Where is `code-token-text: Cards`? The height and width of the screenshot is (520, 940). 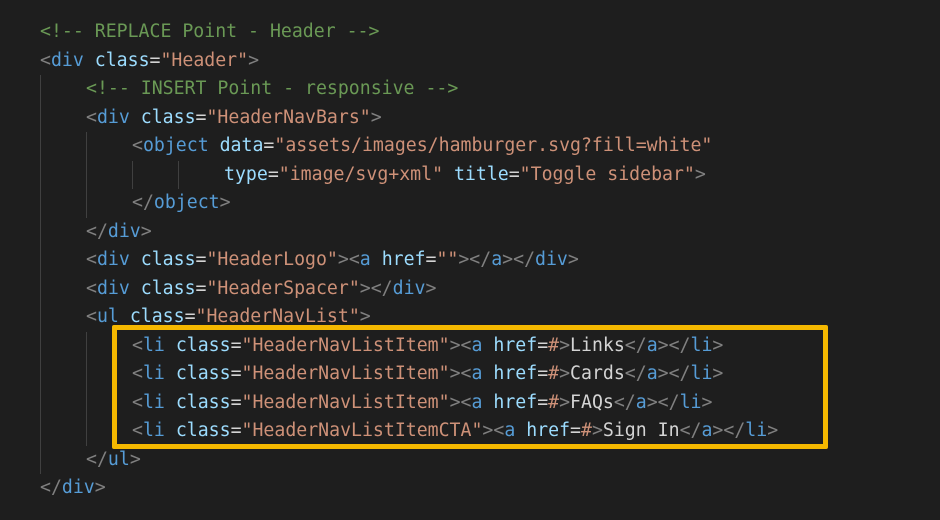 code-token-text: Cards is located at coordinates (597, 373).